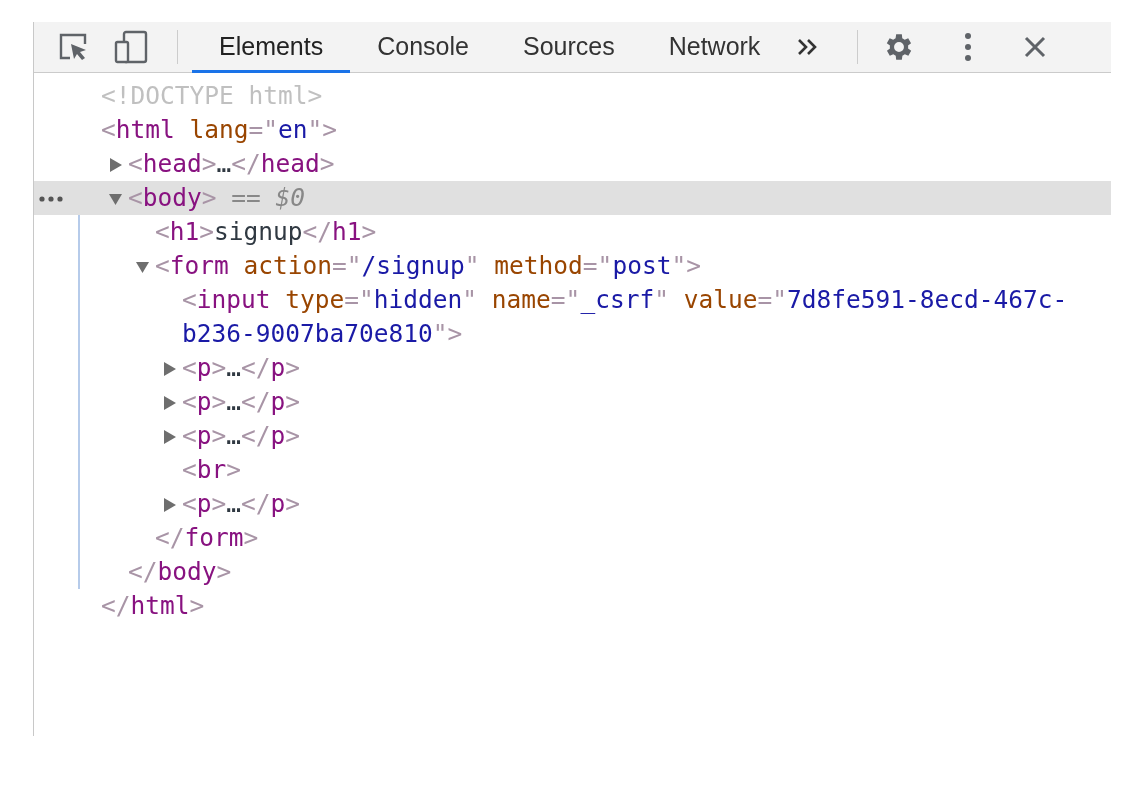 This screenshot has height=796, width=1144. I want to click on dom-node-line: <form action="/signup" method="post">, so click(428, 266).